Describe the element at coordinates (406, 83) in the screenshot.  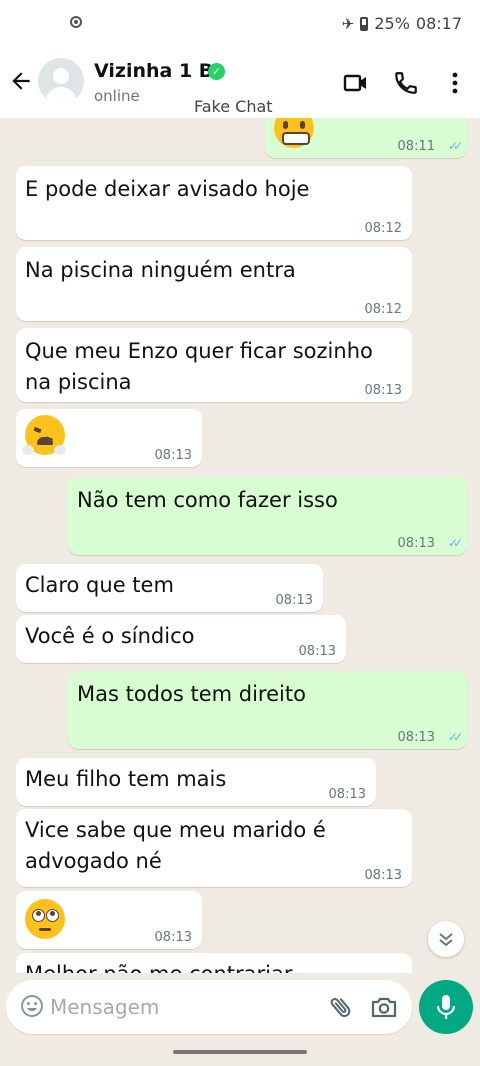
I see `voice-call-icon` at that location.